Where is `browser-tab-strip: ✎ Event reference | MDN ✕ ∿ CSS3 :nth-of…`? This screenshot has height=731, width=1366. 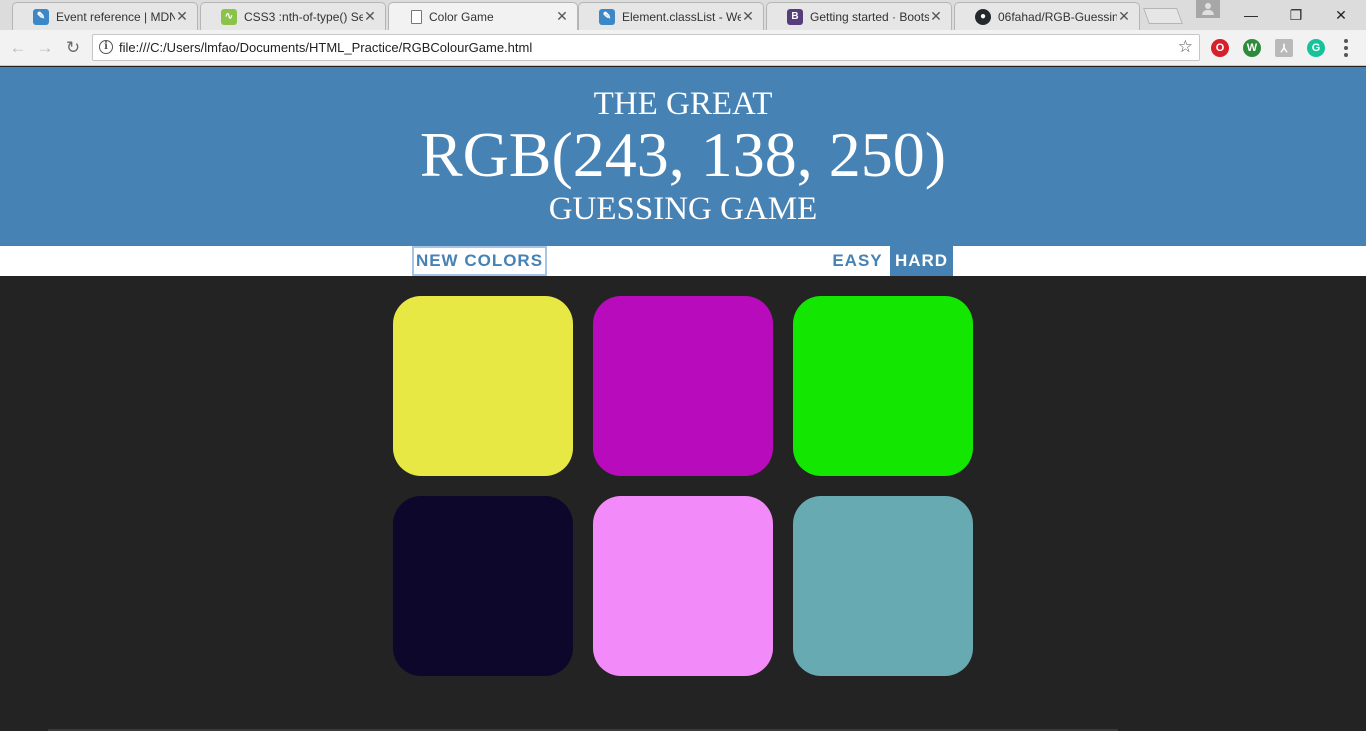
browser-tab-strip: ✎ Event reference | MDN ✕ ∿ CSS3 :nth-of… is located at coordinates (683, 15).